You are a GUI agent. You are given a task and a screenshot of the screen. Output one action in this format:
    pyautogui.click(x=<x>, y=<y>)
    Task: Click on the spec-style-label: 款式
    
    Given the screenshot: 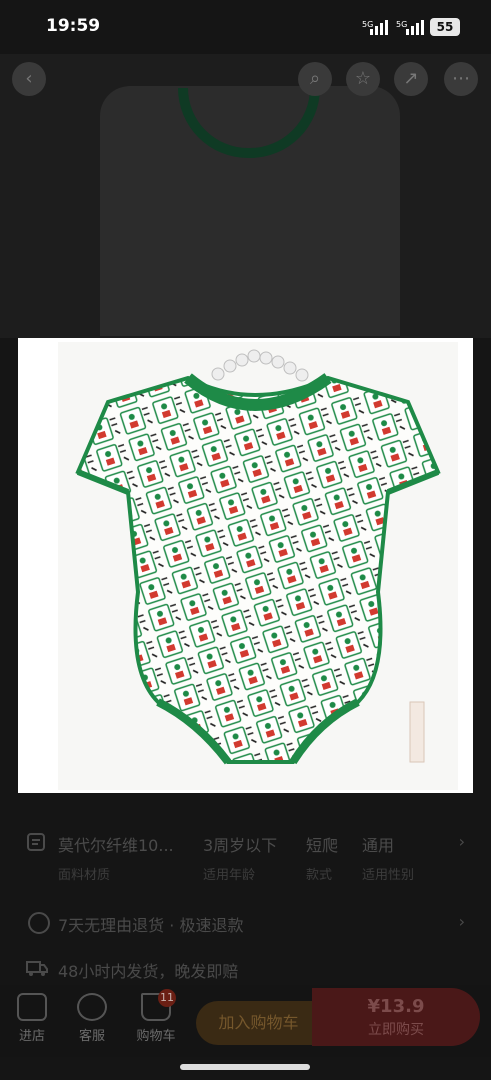 What is the action you would take?
    pyautogui.click(x=319, y=875)
    